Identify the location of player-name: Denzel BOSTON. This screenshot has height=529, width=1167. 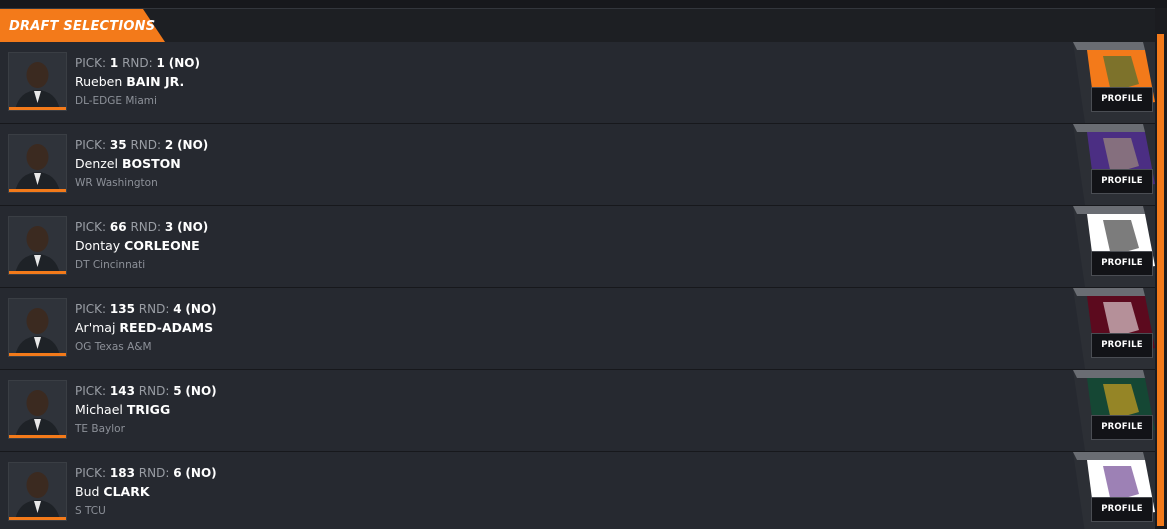
(141, 165).